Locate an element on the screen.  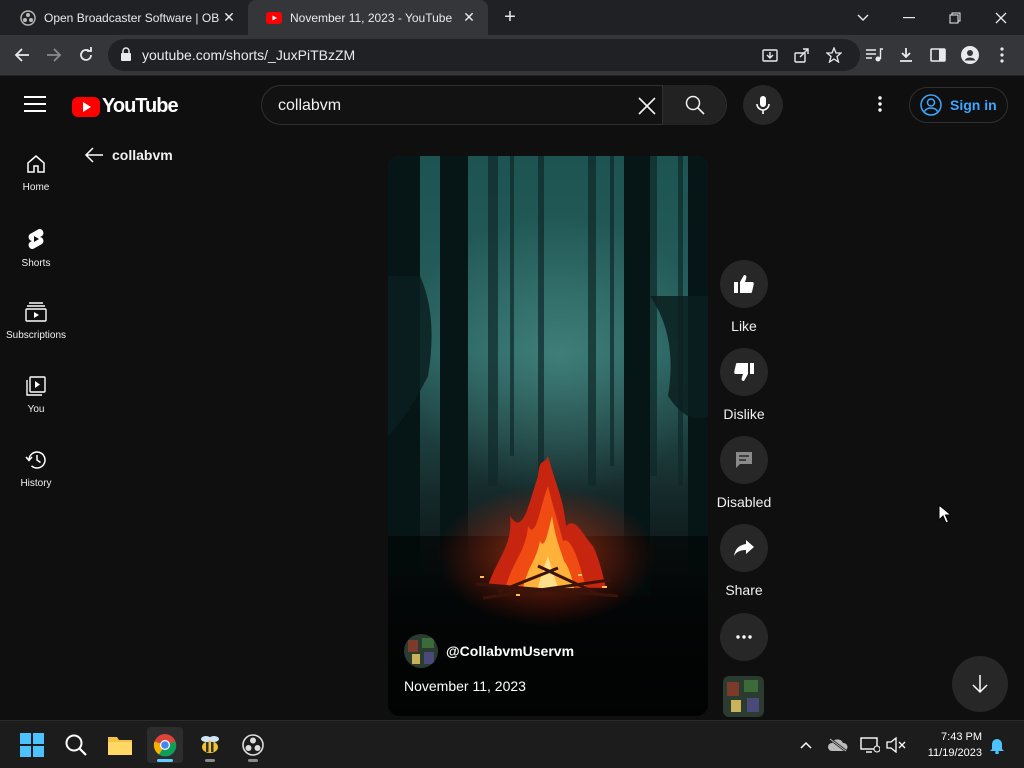
tab-obs: Open Broadcaster Software | OBS ✕ is located at coordinates (125, 17).